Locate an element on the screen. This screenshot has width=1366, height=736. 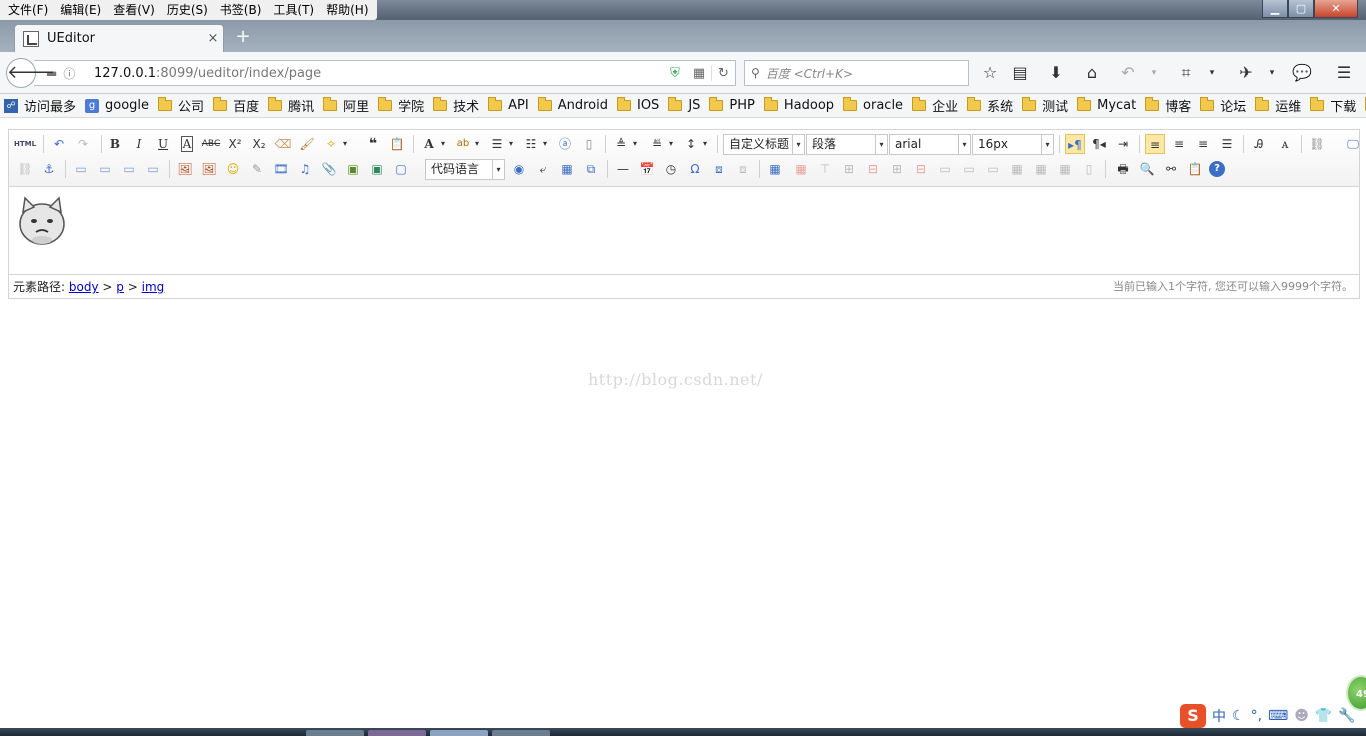
font-color-dropdown-icon: ▾ is located at coordinates (443, 144).